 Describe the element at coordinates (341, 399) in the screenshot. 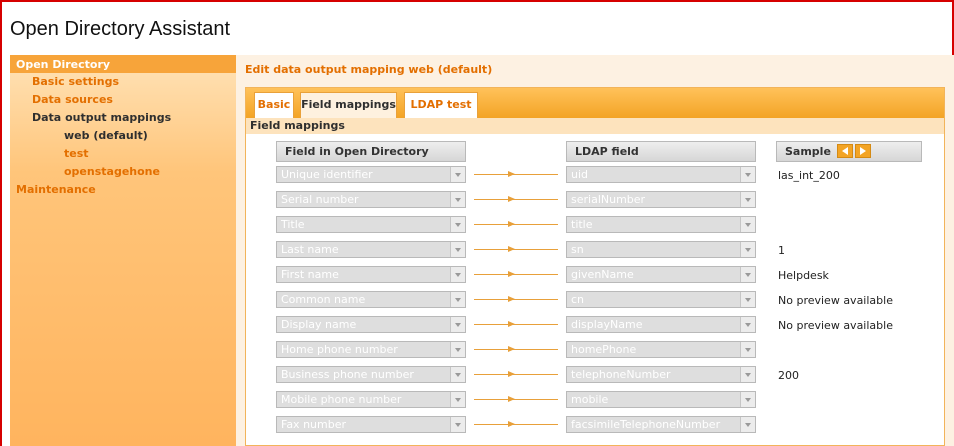

I see `od-field-value: Mobile phone number` at that location.